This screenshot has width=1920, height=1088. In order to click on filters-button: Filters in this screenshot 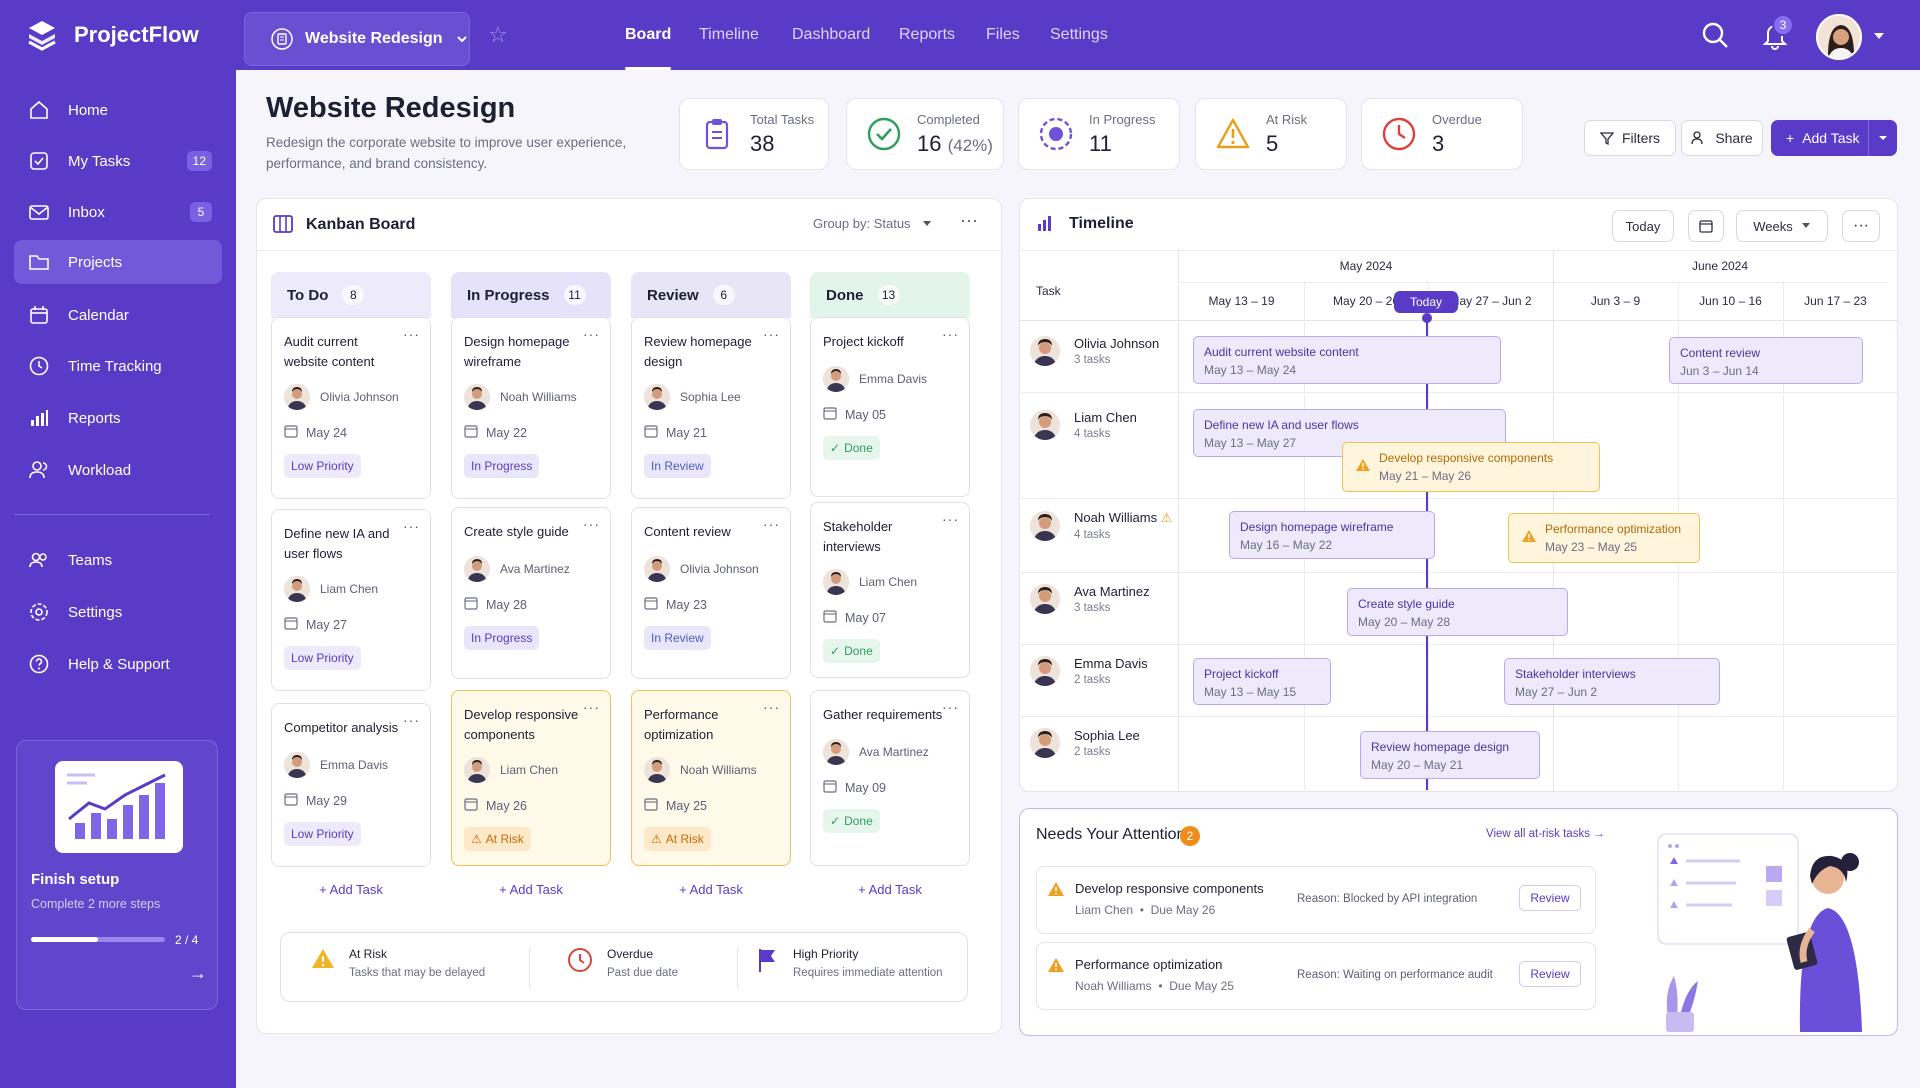, I will do `click(1630, 138)`.